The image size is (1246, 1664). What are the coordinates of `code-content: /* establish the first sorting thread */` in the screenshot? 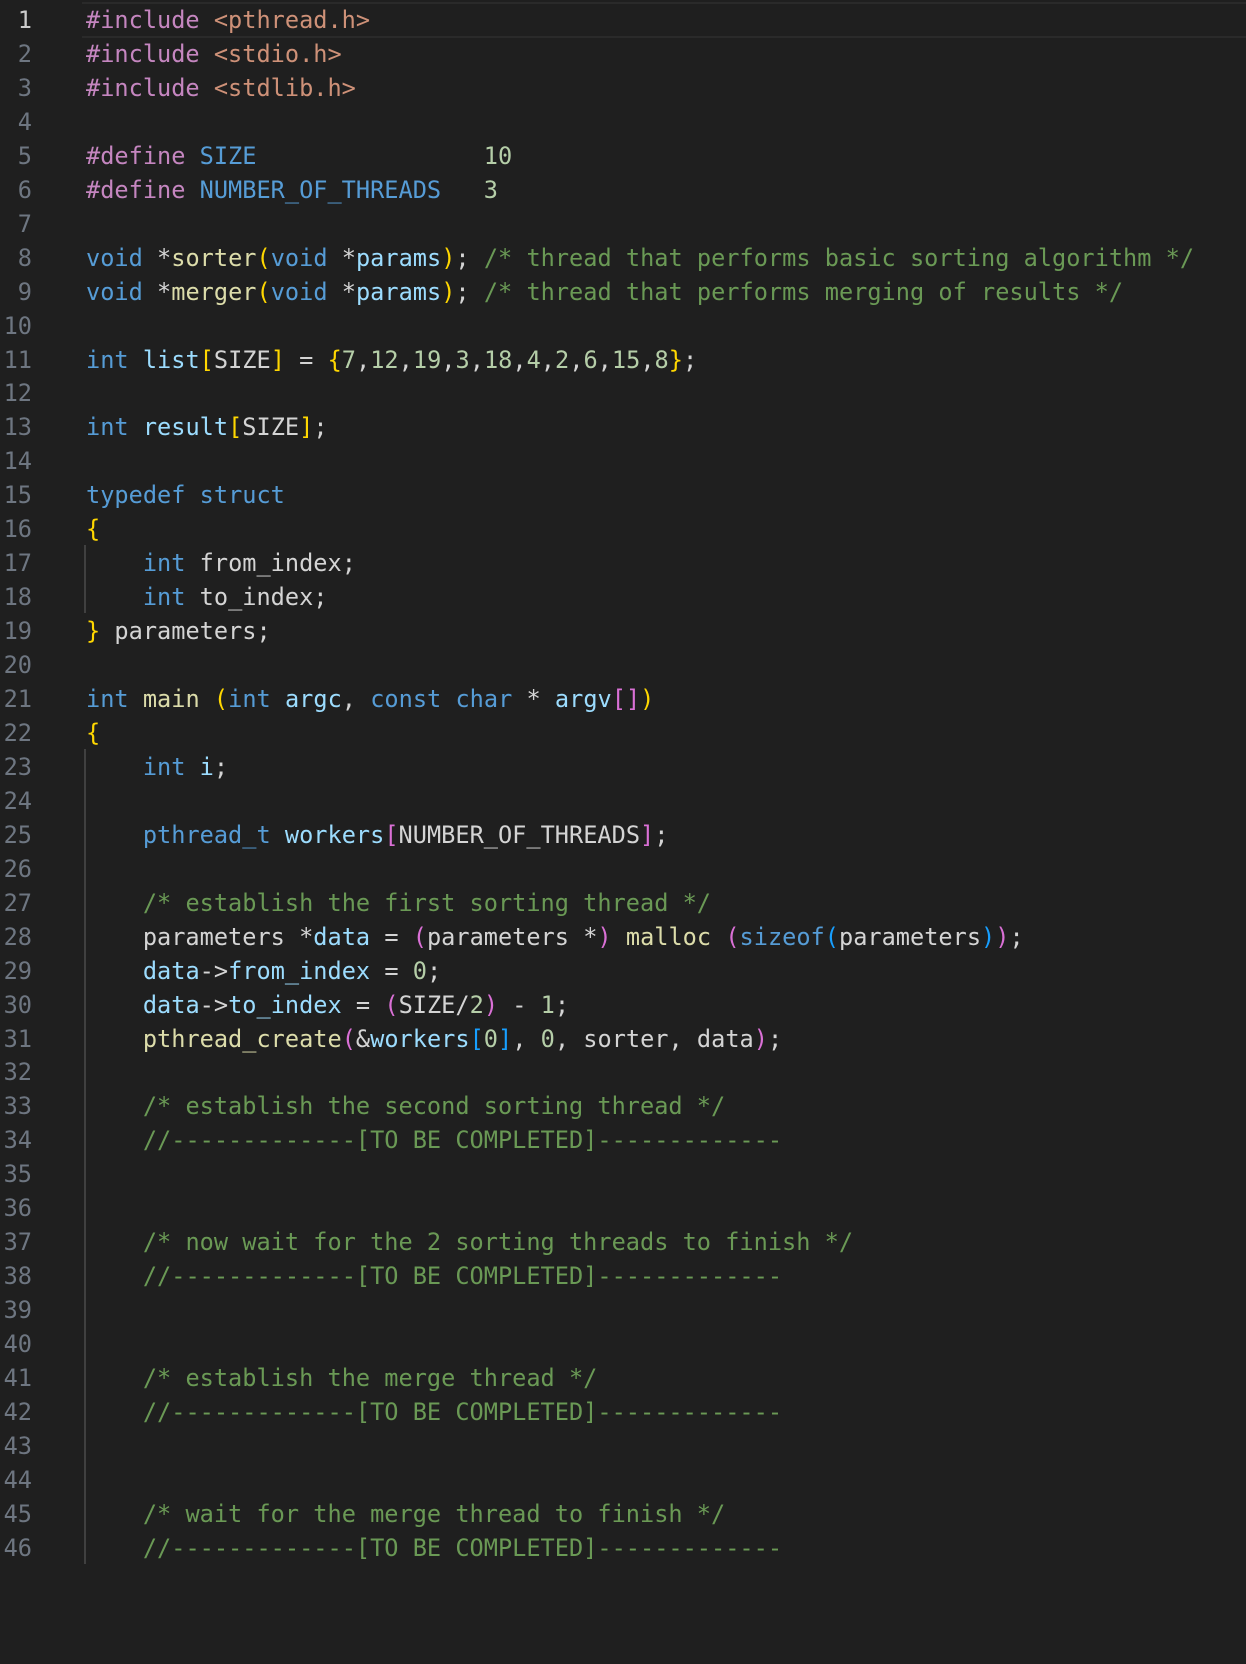 It's located at (398, 903).